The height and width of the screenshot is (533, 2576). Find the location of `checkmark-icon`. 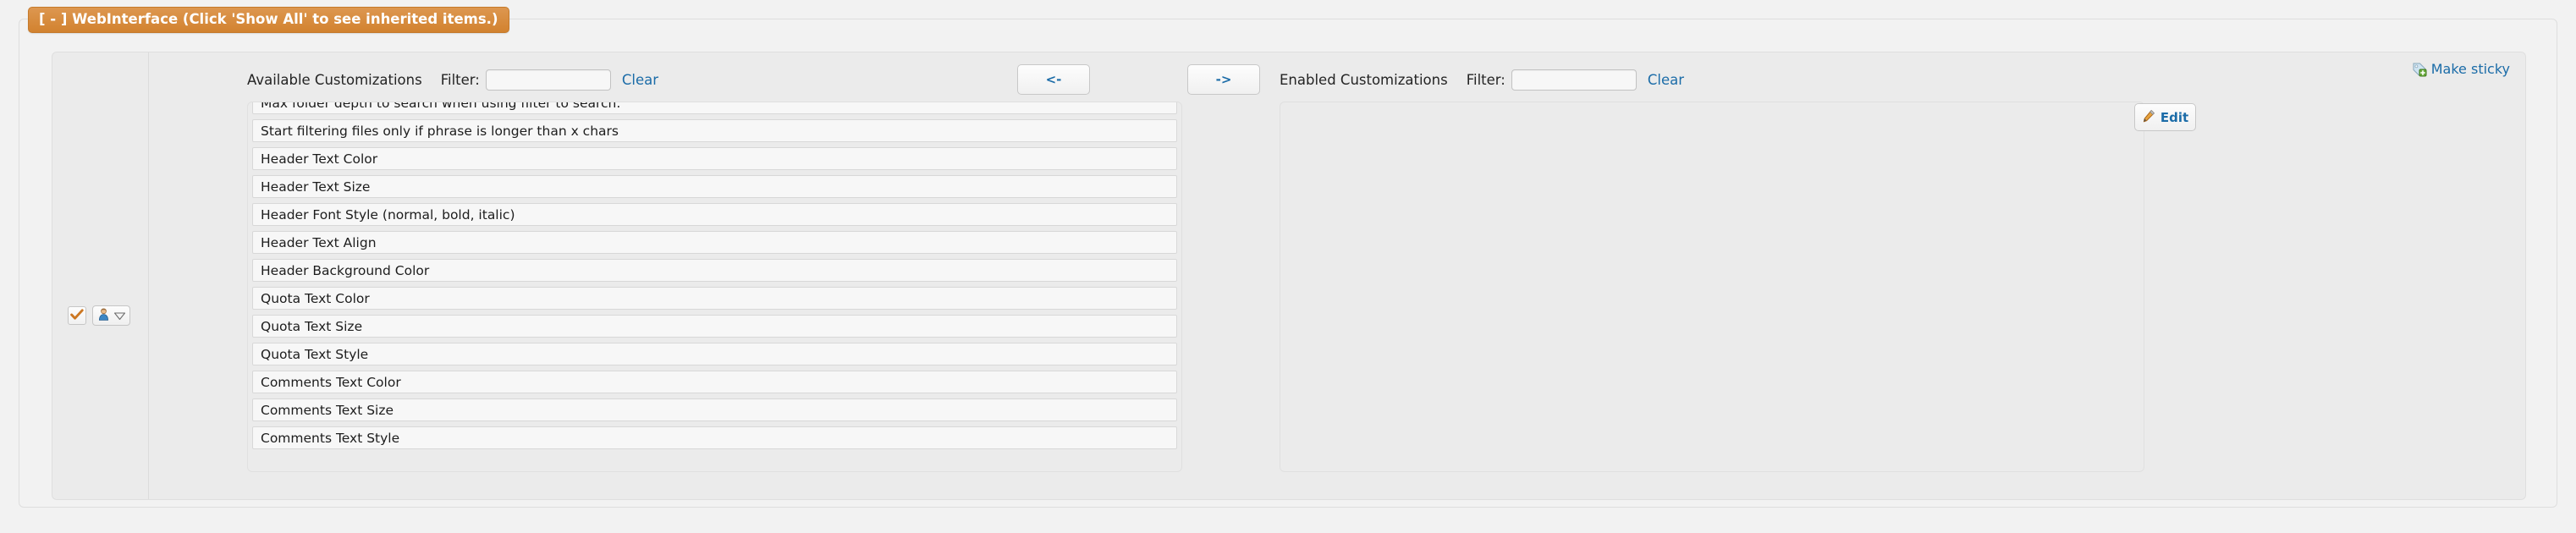

checkmark-icon is located at coordinates (77, 316).